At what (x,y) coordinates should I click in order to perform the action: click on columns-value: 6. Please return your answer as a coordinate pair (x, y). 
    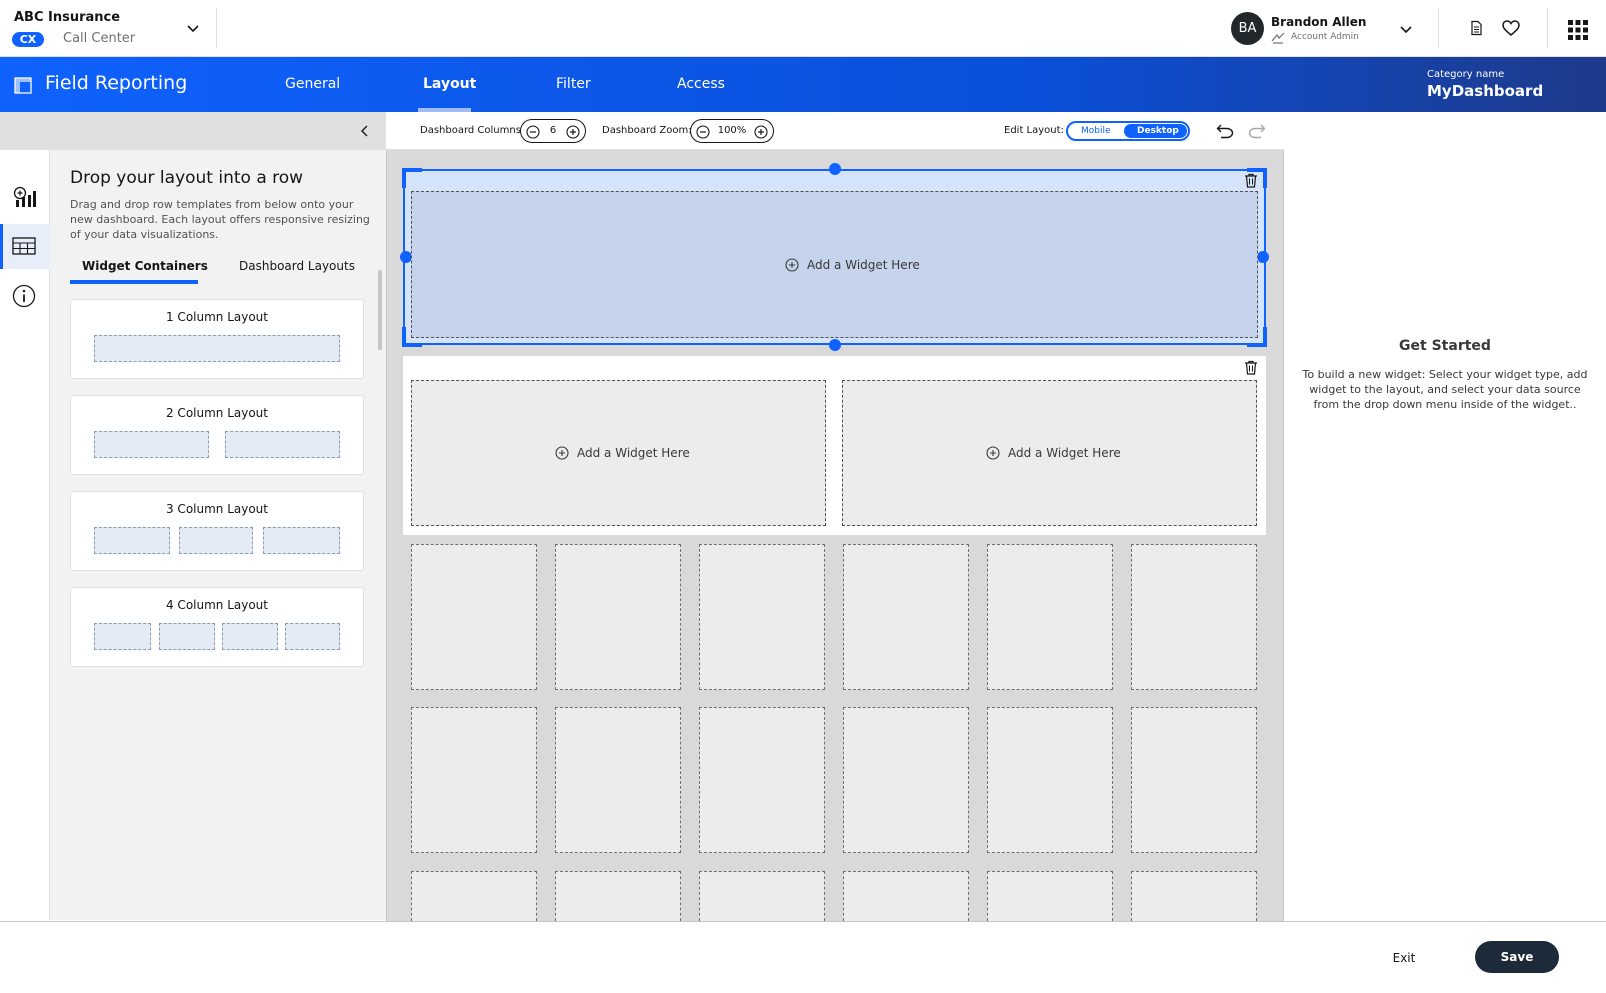
    Looking at the image, I should click on (553, 130).